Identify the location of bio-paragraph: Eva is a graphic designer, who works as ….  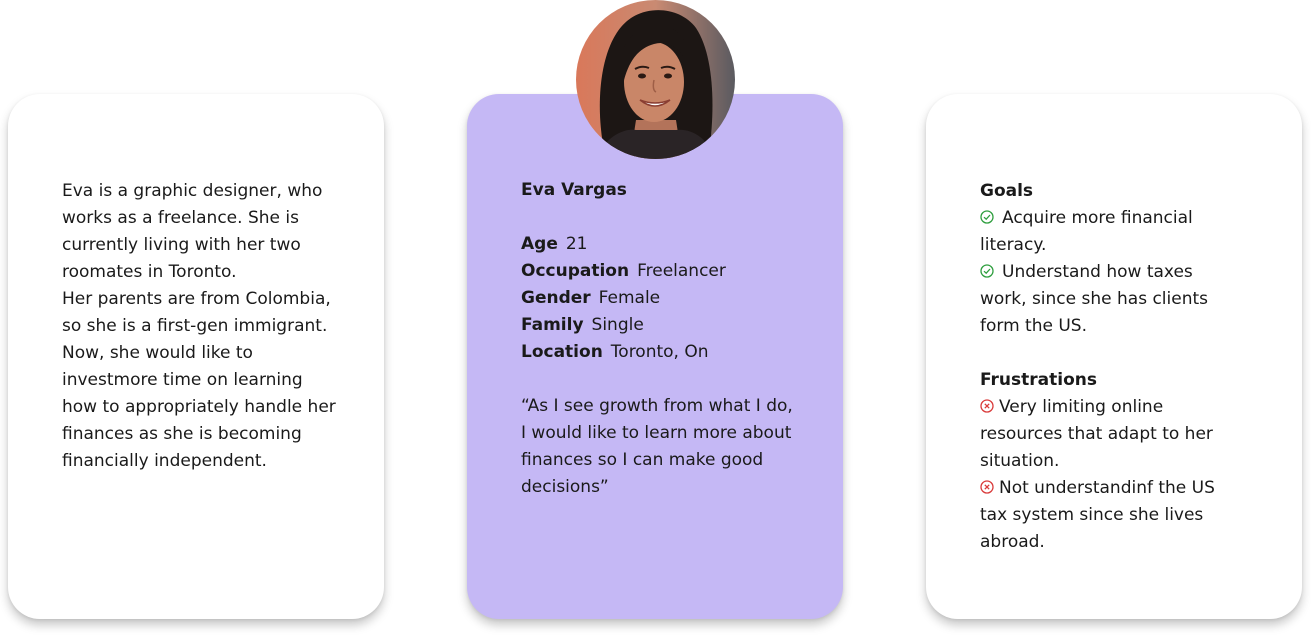
(192, 231).